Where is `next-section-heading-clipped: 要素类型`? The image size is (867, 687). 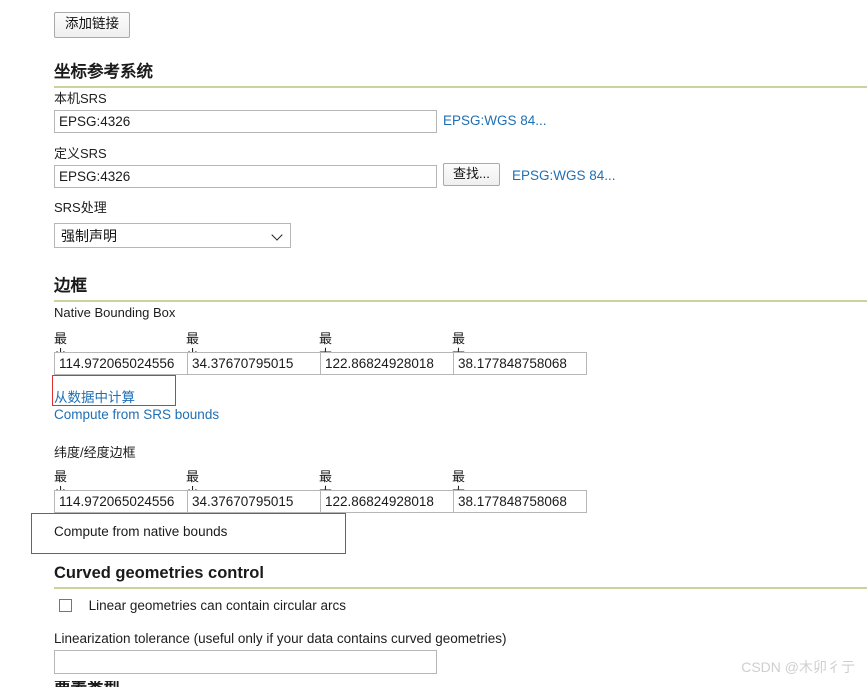 next-section-heading-clipped: 要素类型 is located at coordinates (204, 684).